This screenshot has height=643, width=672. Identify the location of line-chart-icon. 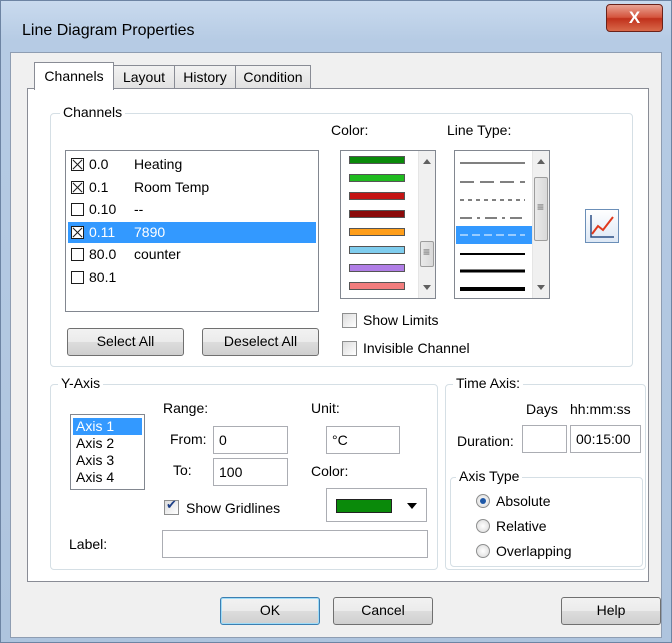
(602, 226).